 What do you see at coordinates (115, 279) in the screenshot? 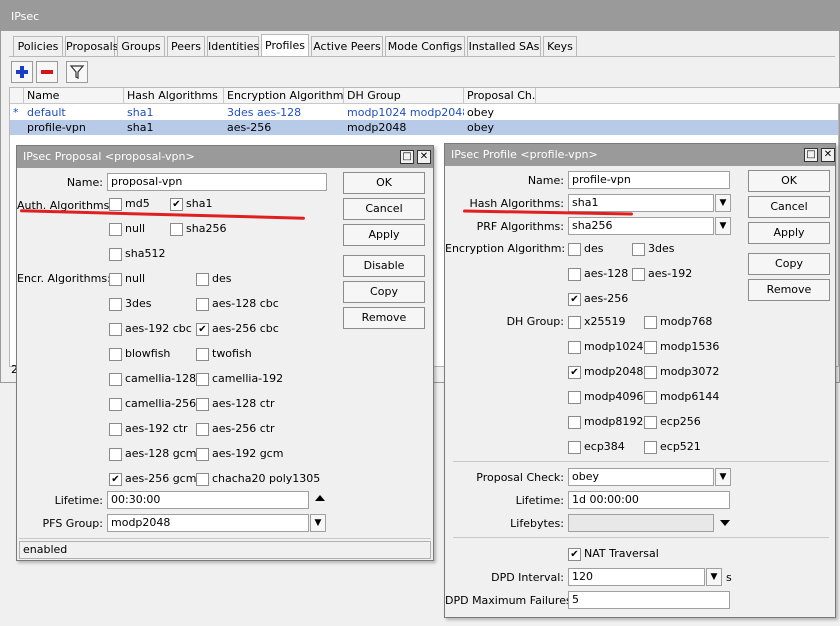
I see `encr-null-checkbox` at bounding box center [115, 279].